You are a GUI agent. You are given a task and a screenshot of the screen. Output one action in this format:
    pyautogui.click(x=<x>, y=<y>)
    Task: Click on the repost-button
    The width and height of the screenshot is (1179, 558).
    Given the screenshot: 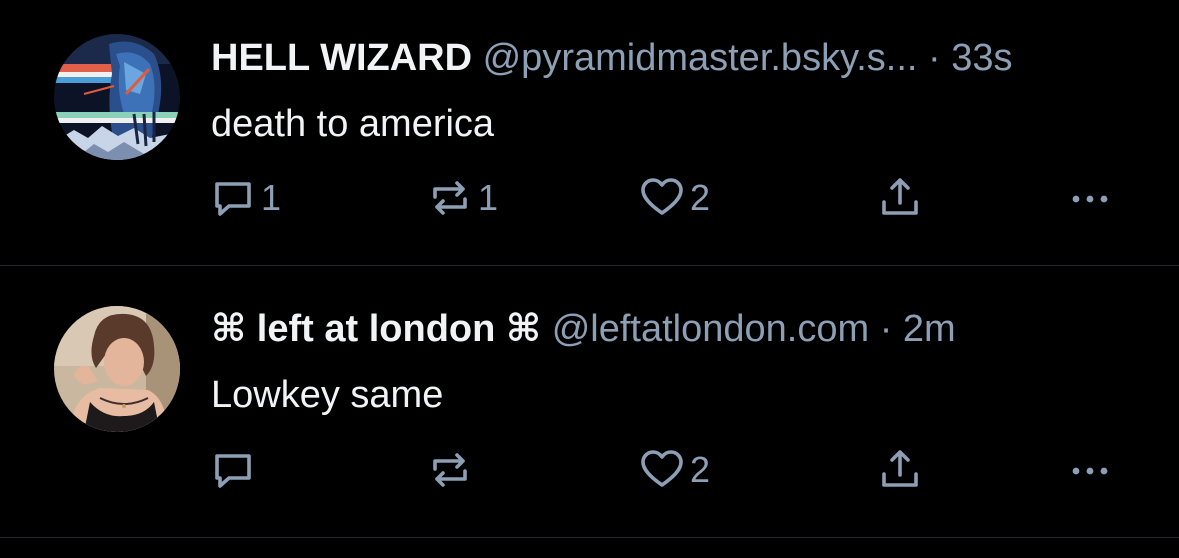 What is the action you would take?
    pyautogui.click(x=452, y=470)
    